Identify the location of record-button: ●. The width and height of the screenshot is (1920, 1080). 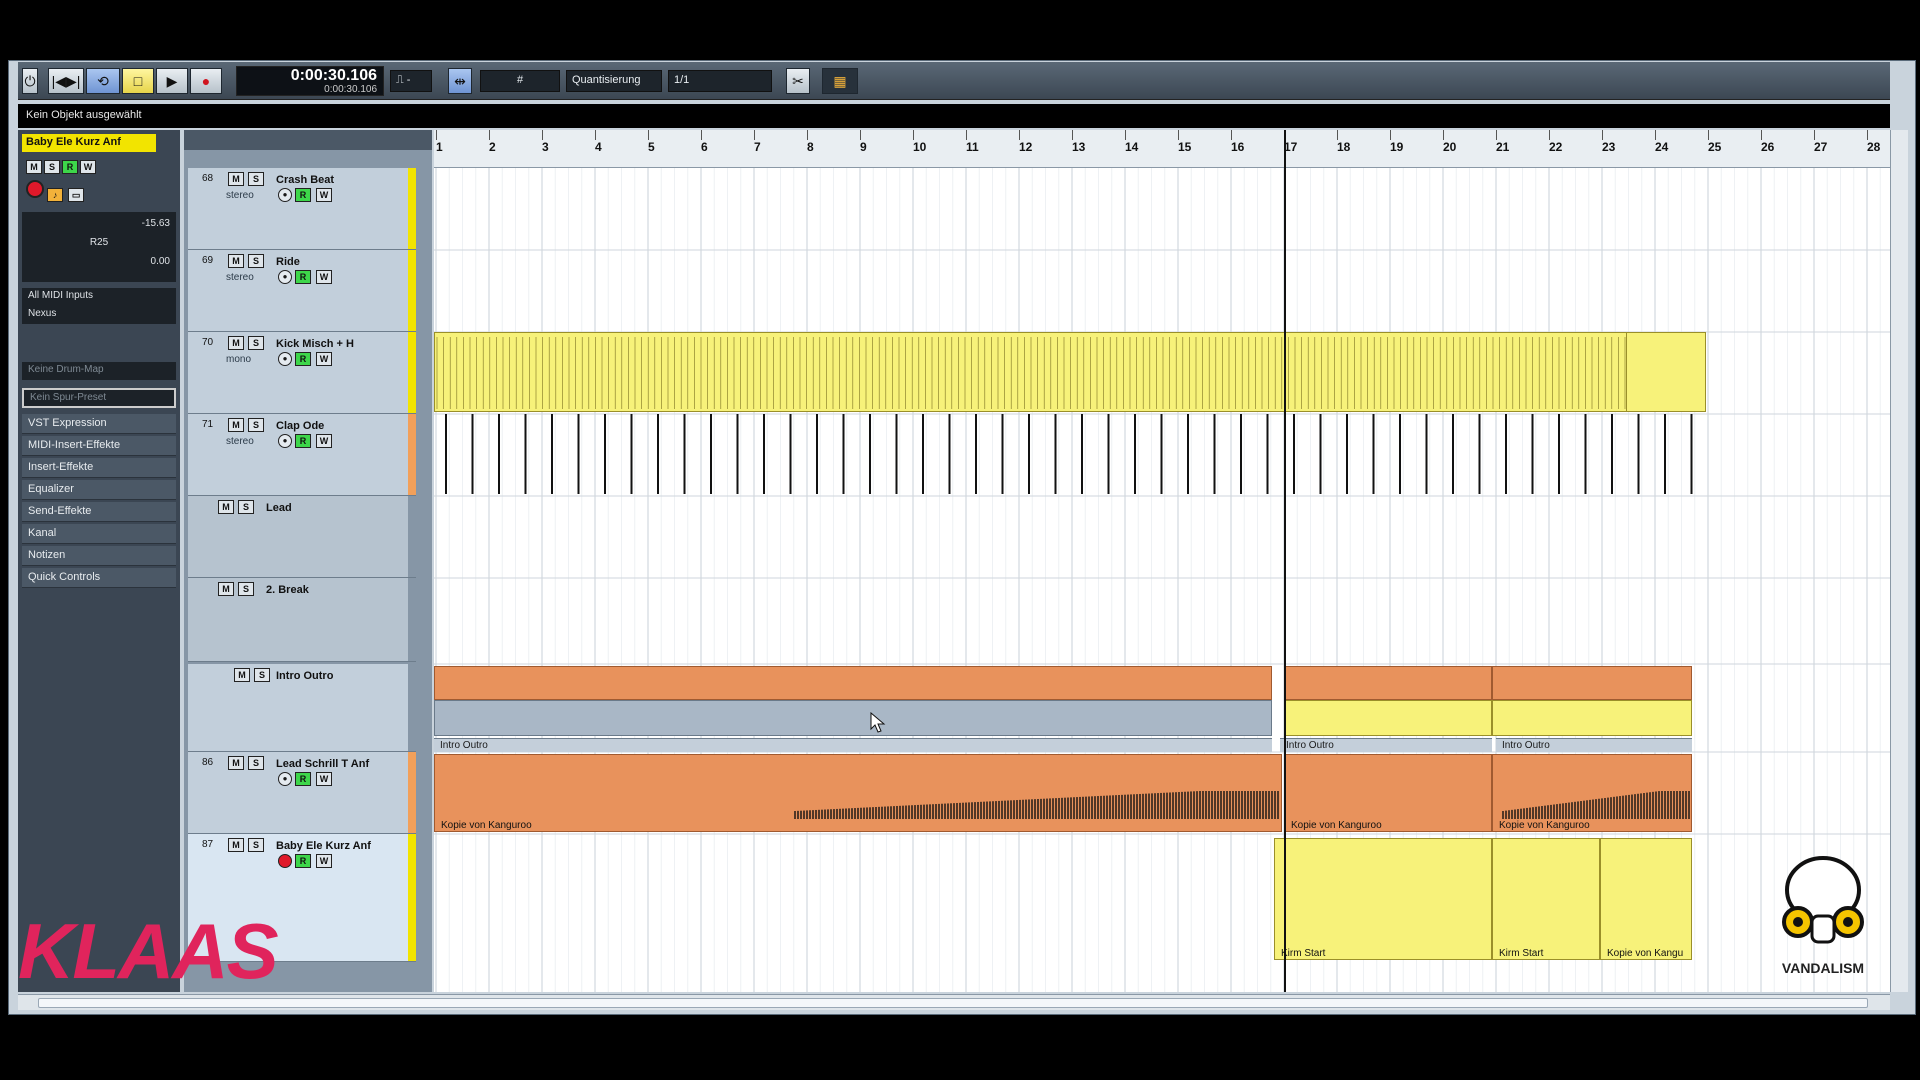
(206, 81).